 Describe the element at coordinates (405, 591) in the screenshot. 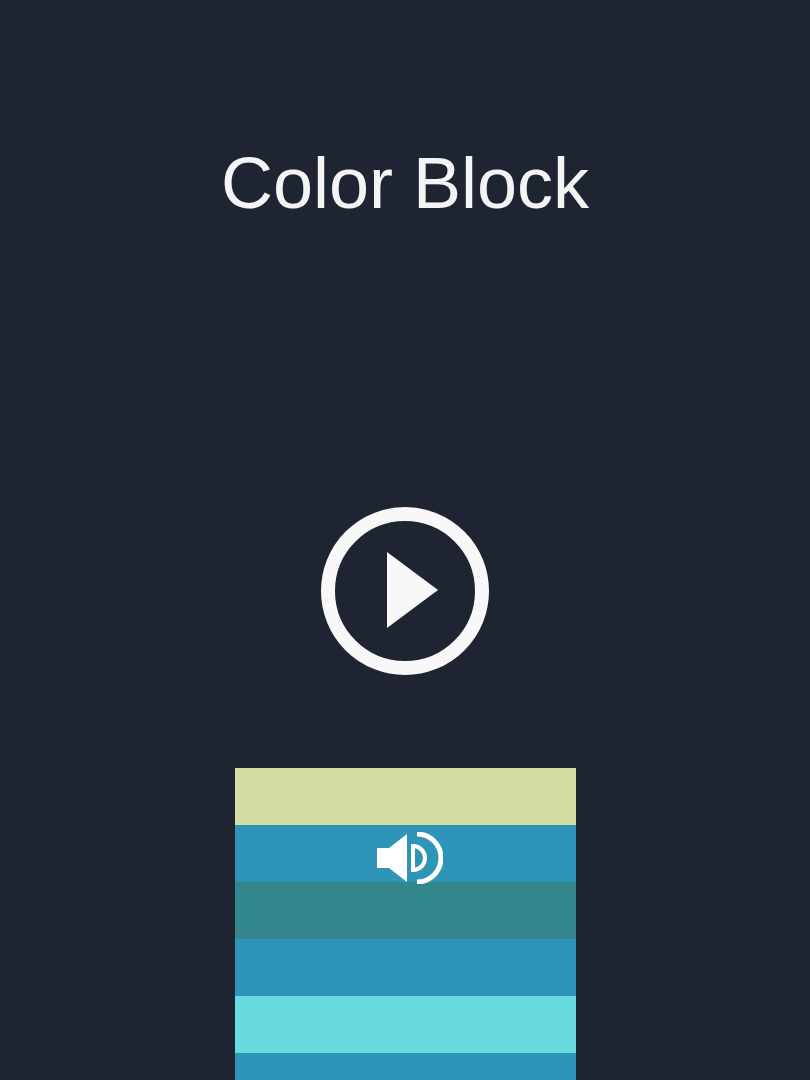

I see `play-button` at that location.